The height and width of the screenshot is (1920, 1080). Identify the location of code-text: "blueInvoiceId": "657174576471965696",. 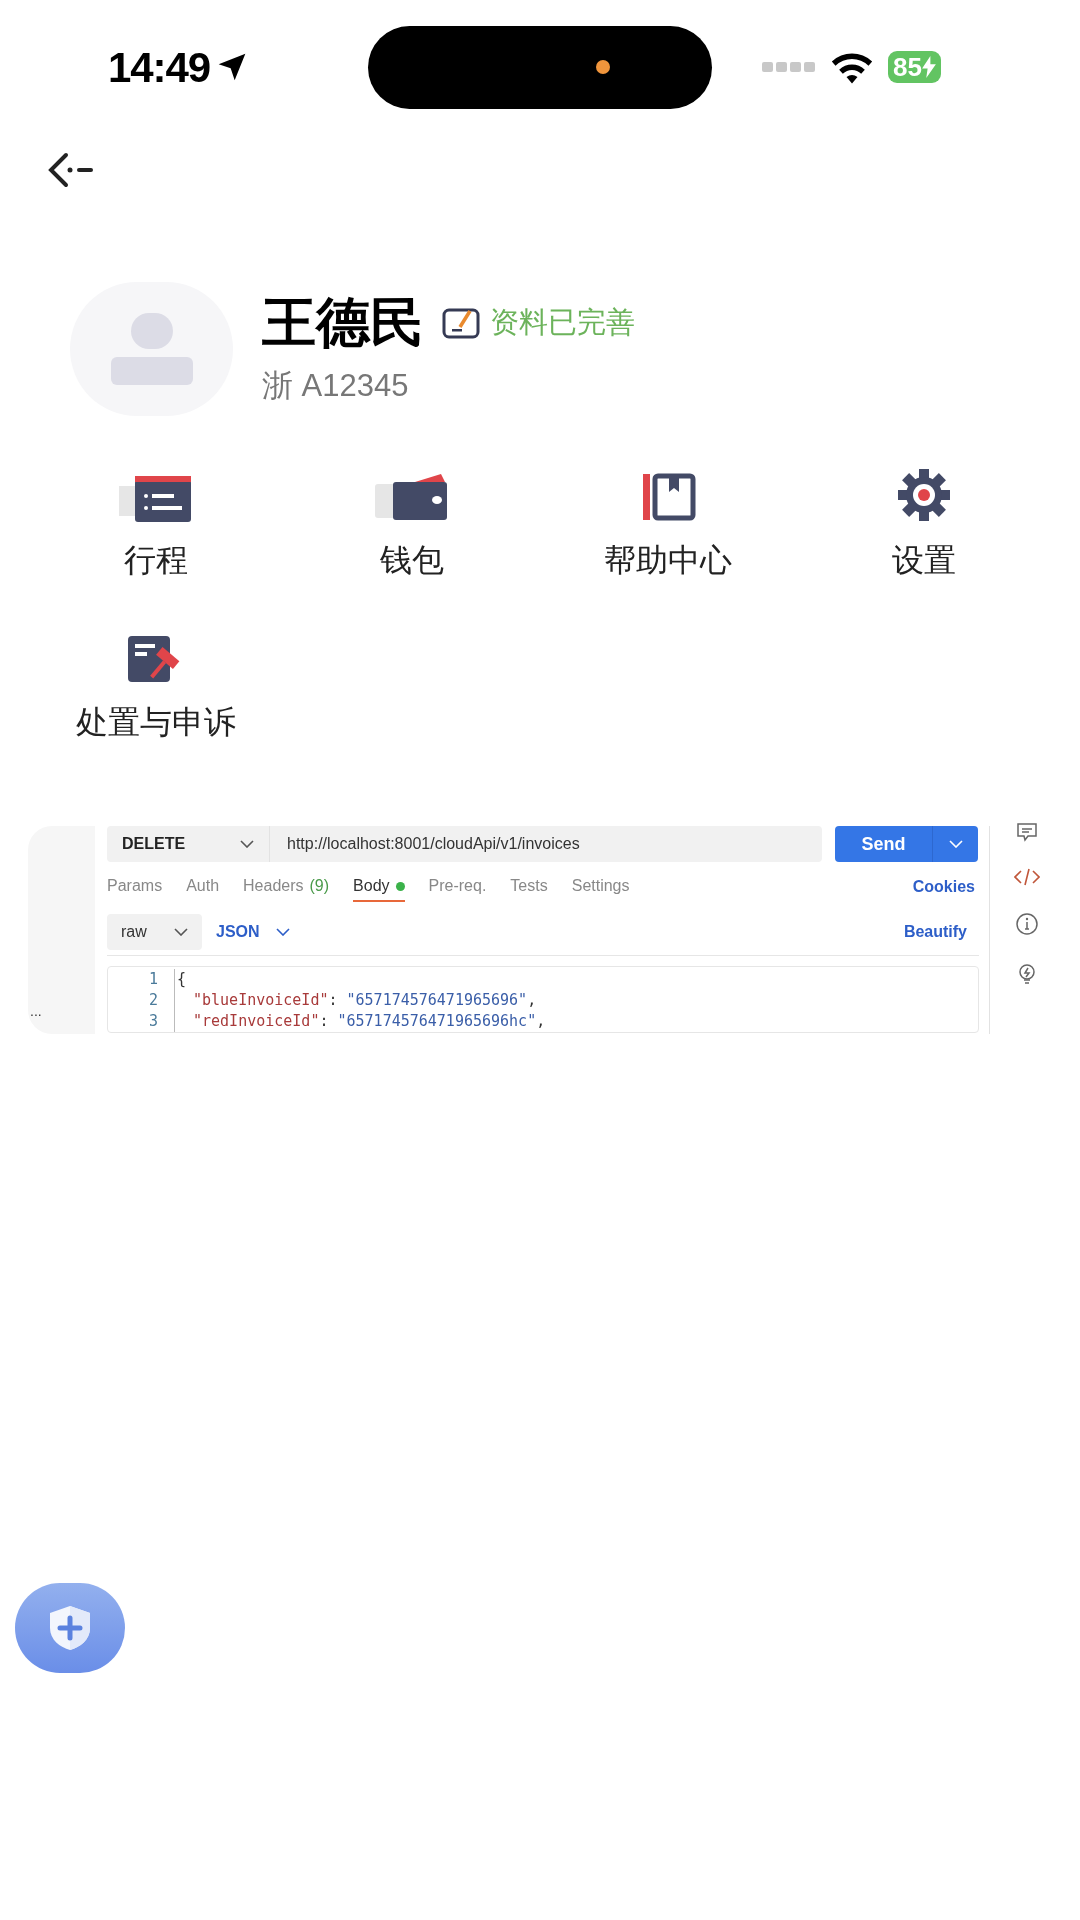
(364, 1001).